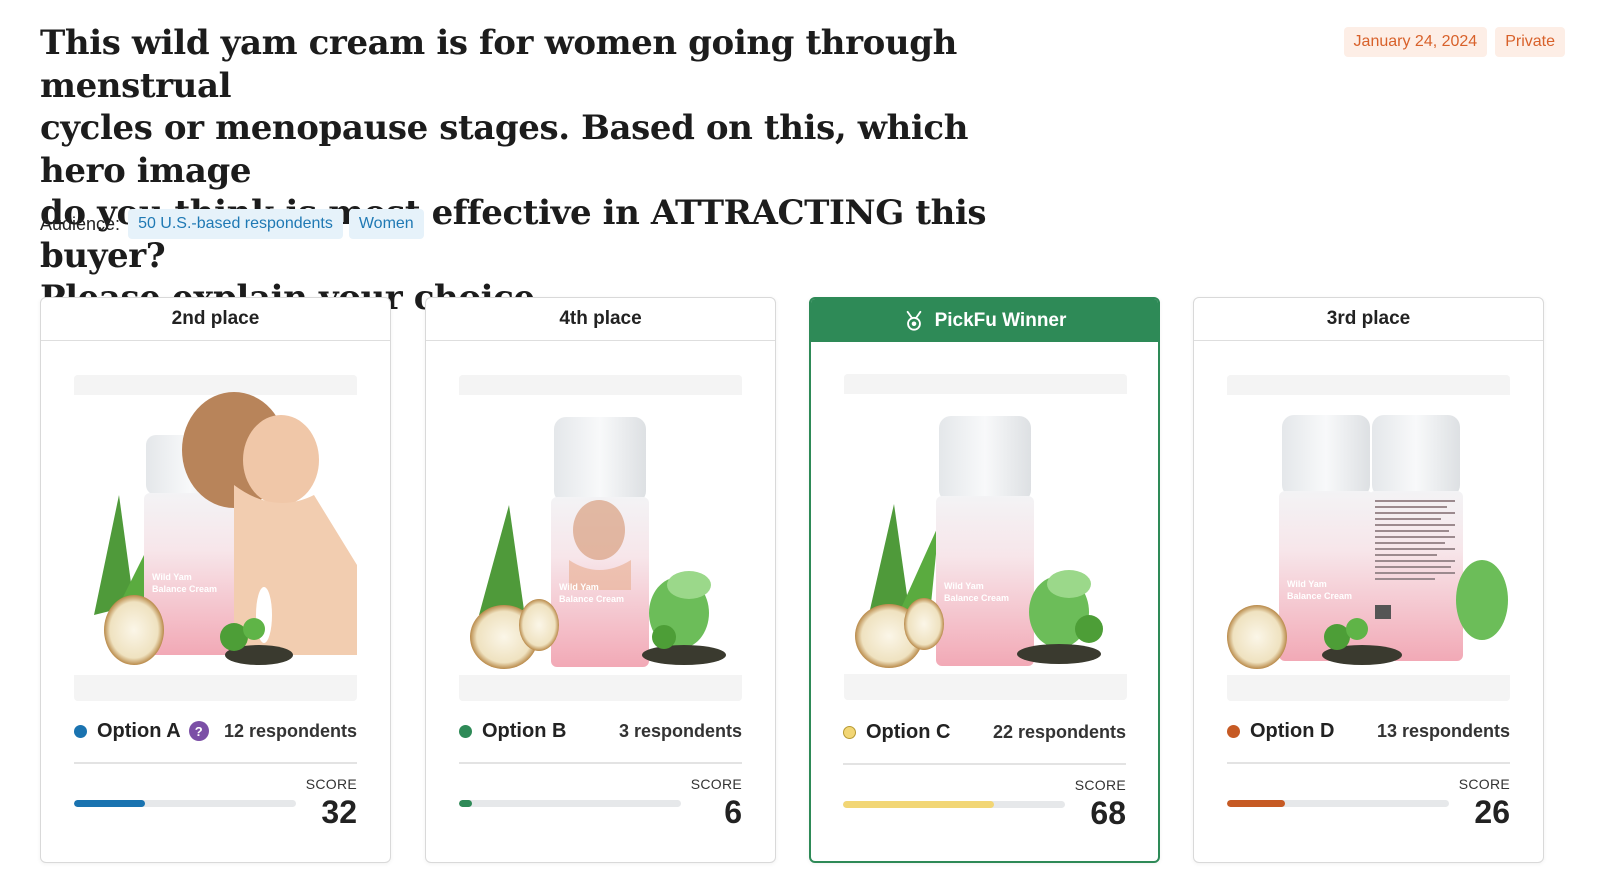 The height and width of the screenshot is (888, 1600). Describe the element at coordinates (908, 731) in the screenshot. I see `option-name: Option C` at that location.